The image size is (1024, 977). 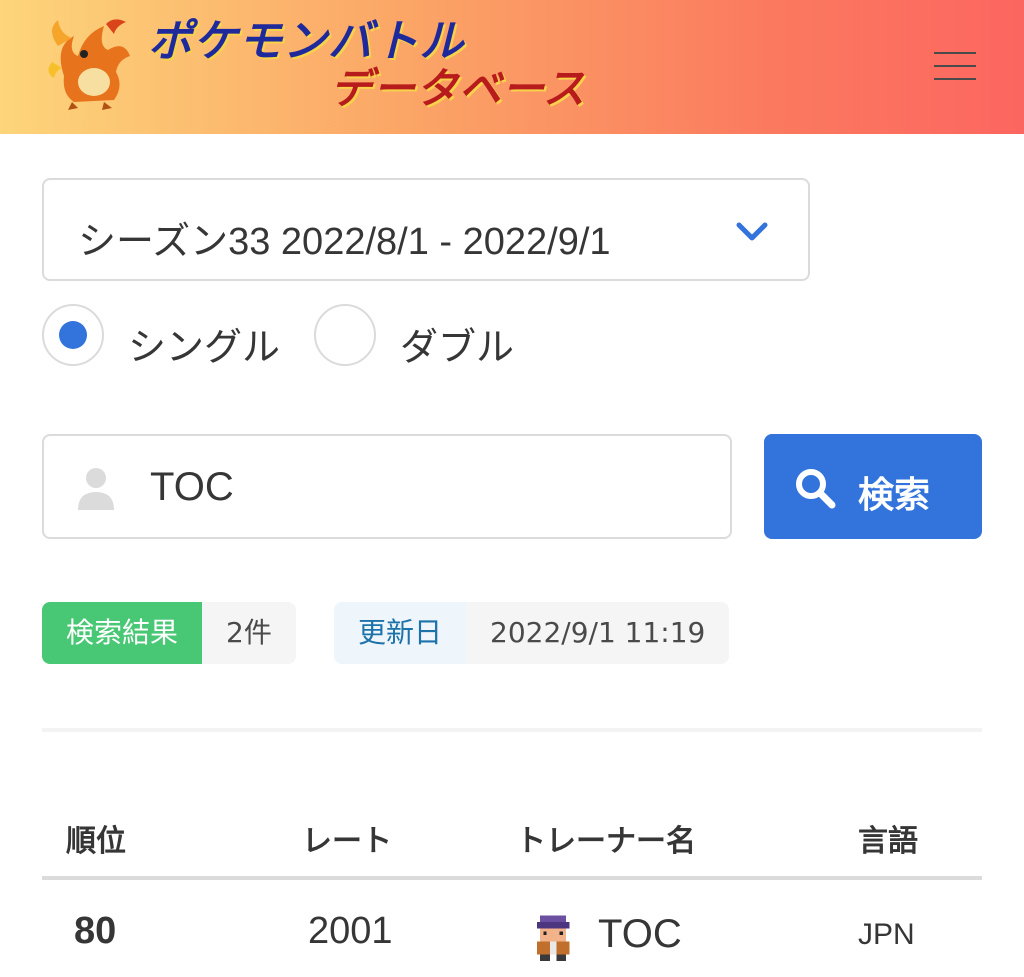 I want to click on column-header-rank: 順位, so click(x=96, y=838).